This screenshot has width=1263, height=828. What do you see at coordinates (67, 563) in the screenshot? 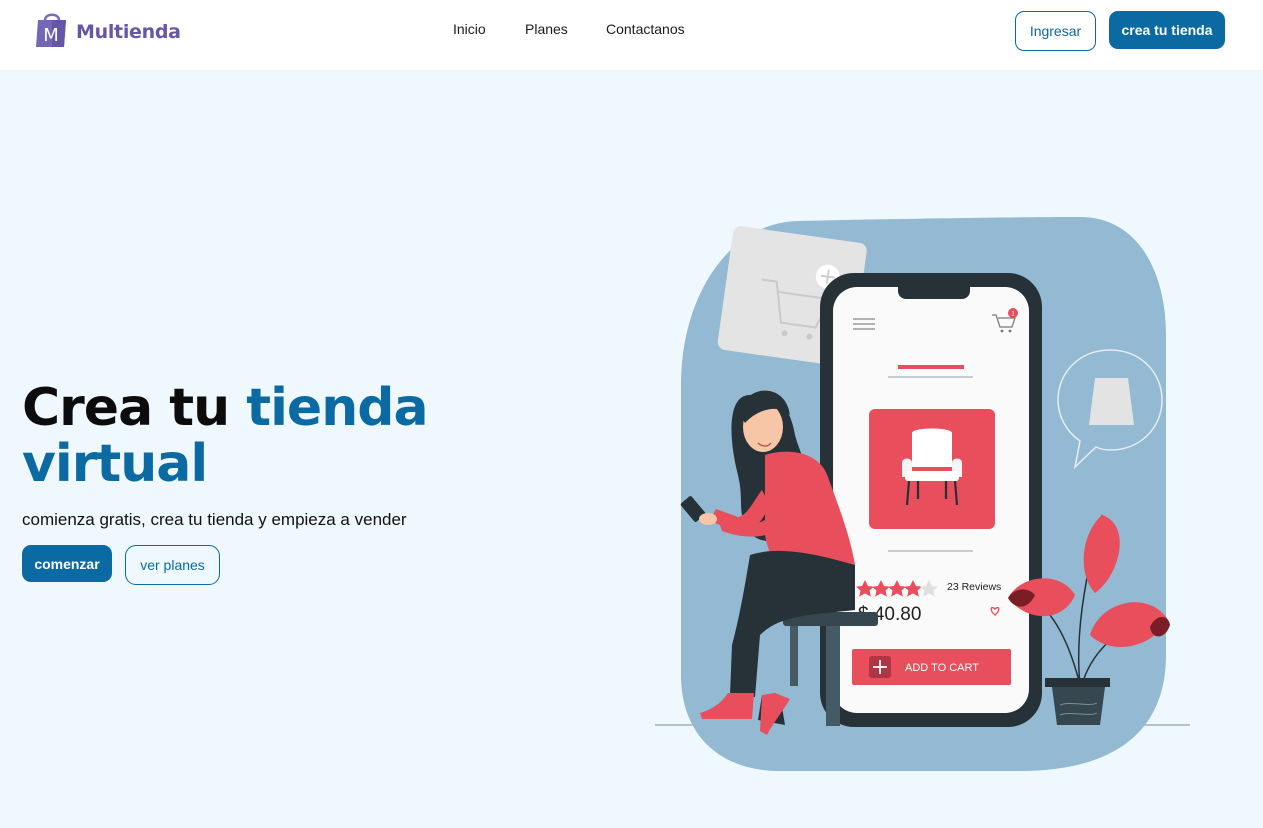
I see `start-button: comenzar` at bounding box center [67, 563].